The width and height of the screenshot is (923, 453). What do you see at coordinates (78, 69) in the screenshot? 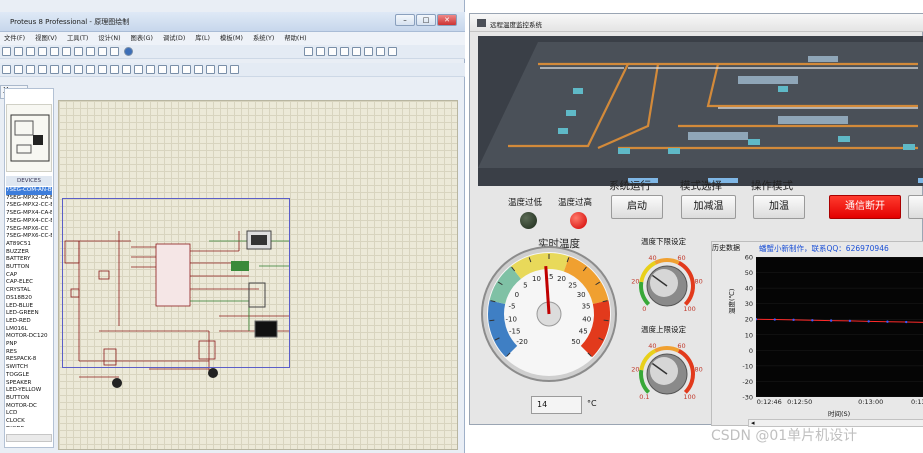
I see `block-move-icon` at bounding box center [78, 69].